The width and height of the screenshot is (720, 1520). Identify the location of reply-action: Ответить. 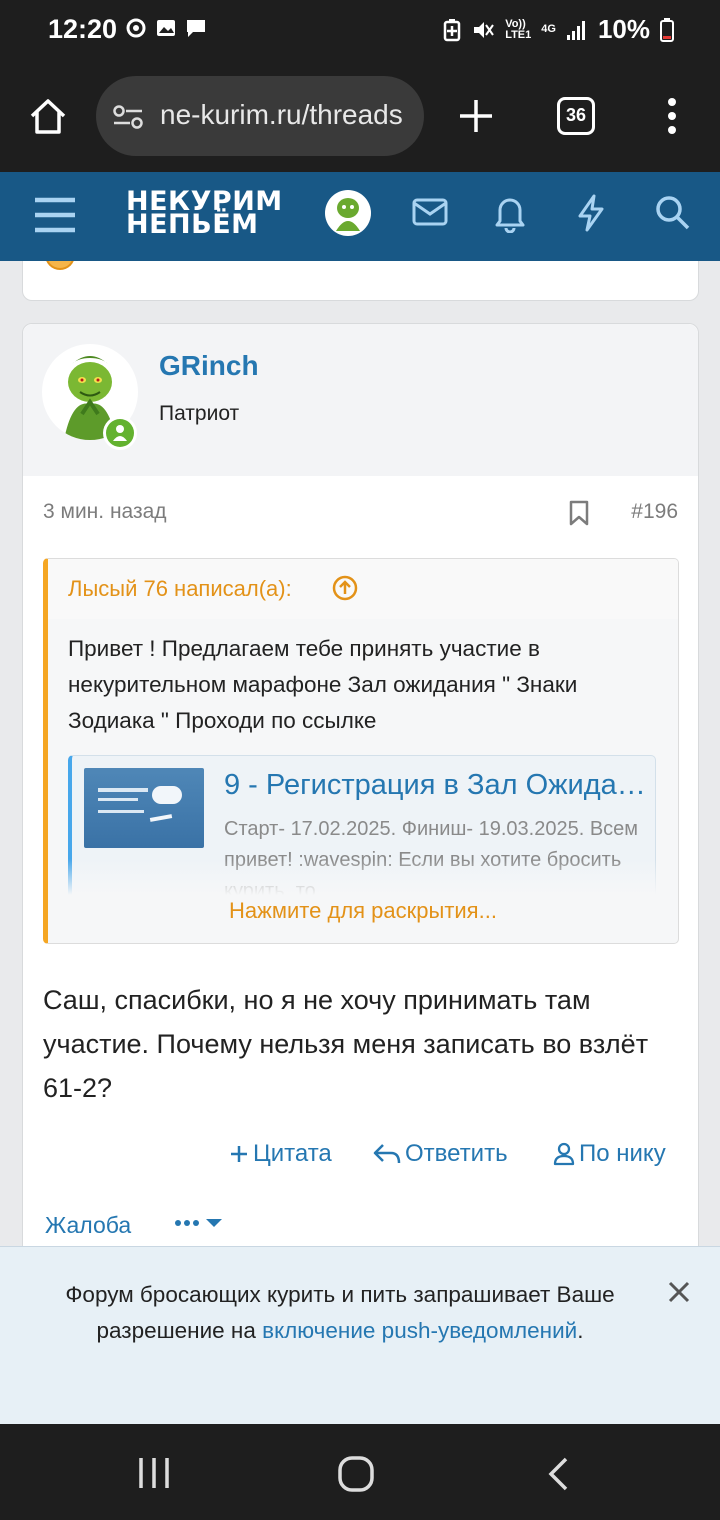
(440, 1154).